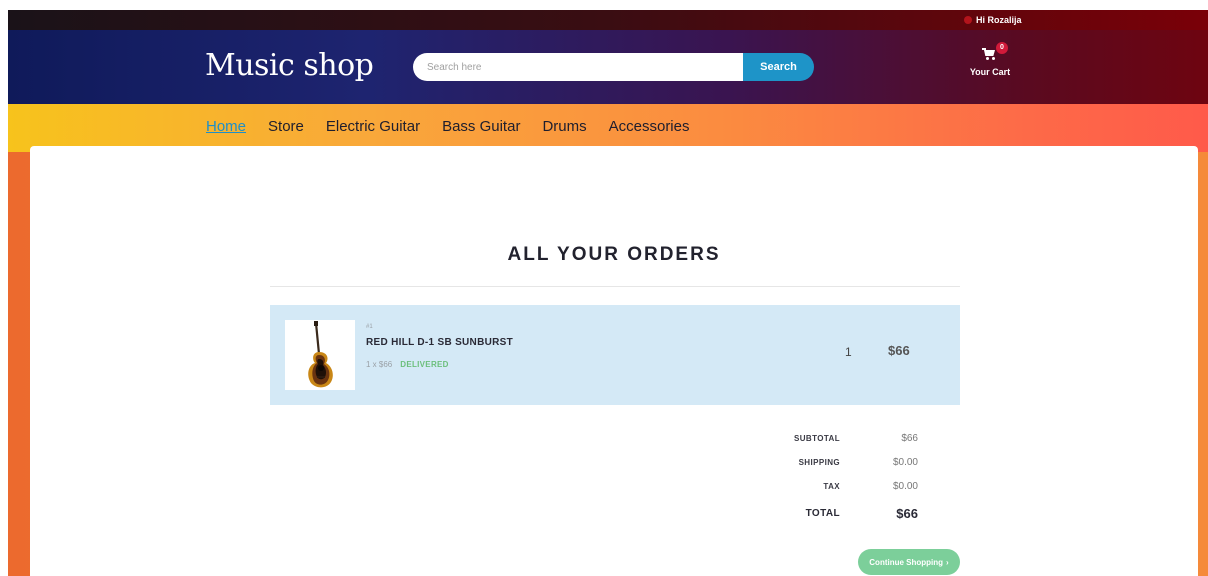 The image size is (1208, 576). Describe the element at coordinates (439, 342) in the screenshot. I see `product-name: RED HILL D-1 SB SUNBURST` at that location.